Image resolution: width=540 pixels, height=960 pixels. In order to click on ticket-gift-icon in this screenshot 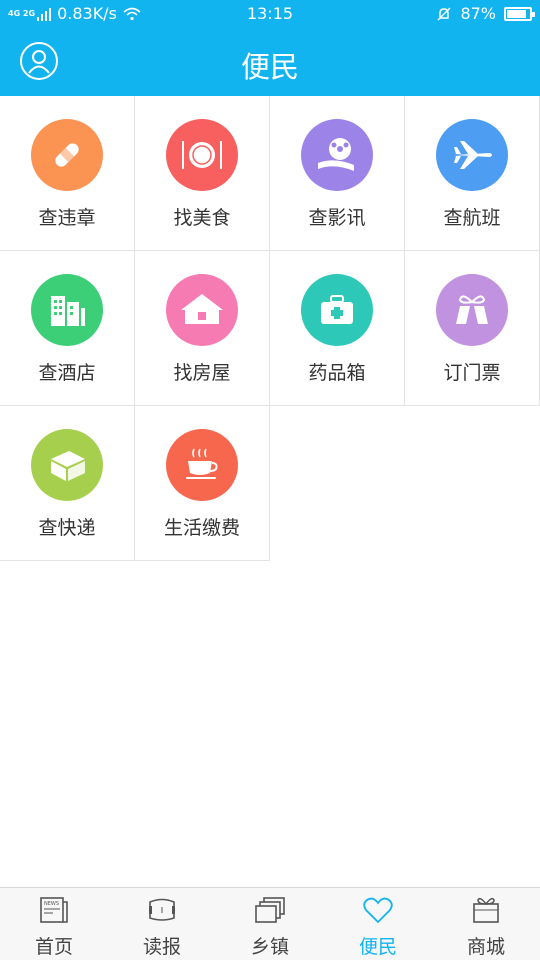, I will do `click(472, 310)`.